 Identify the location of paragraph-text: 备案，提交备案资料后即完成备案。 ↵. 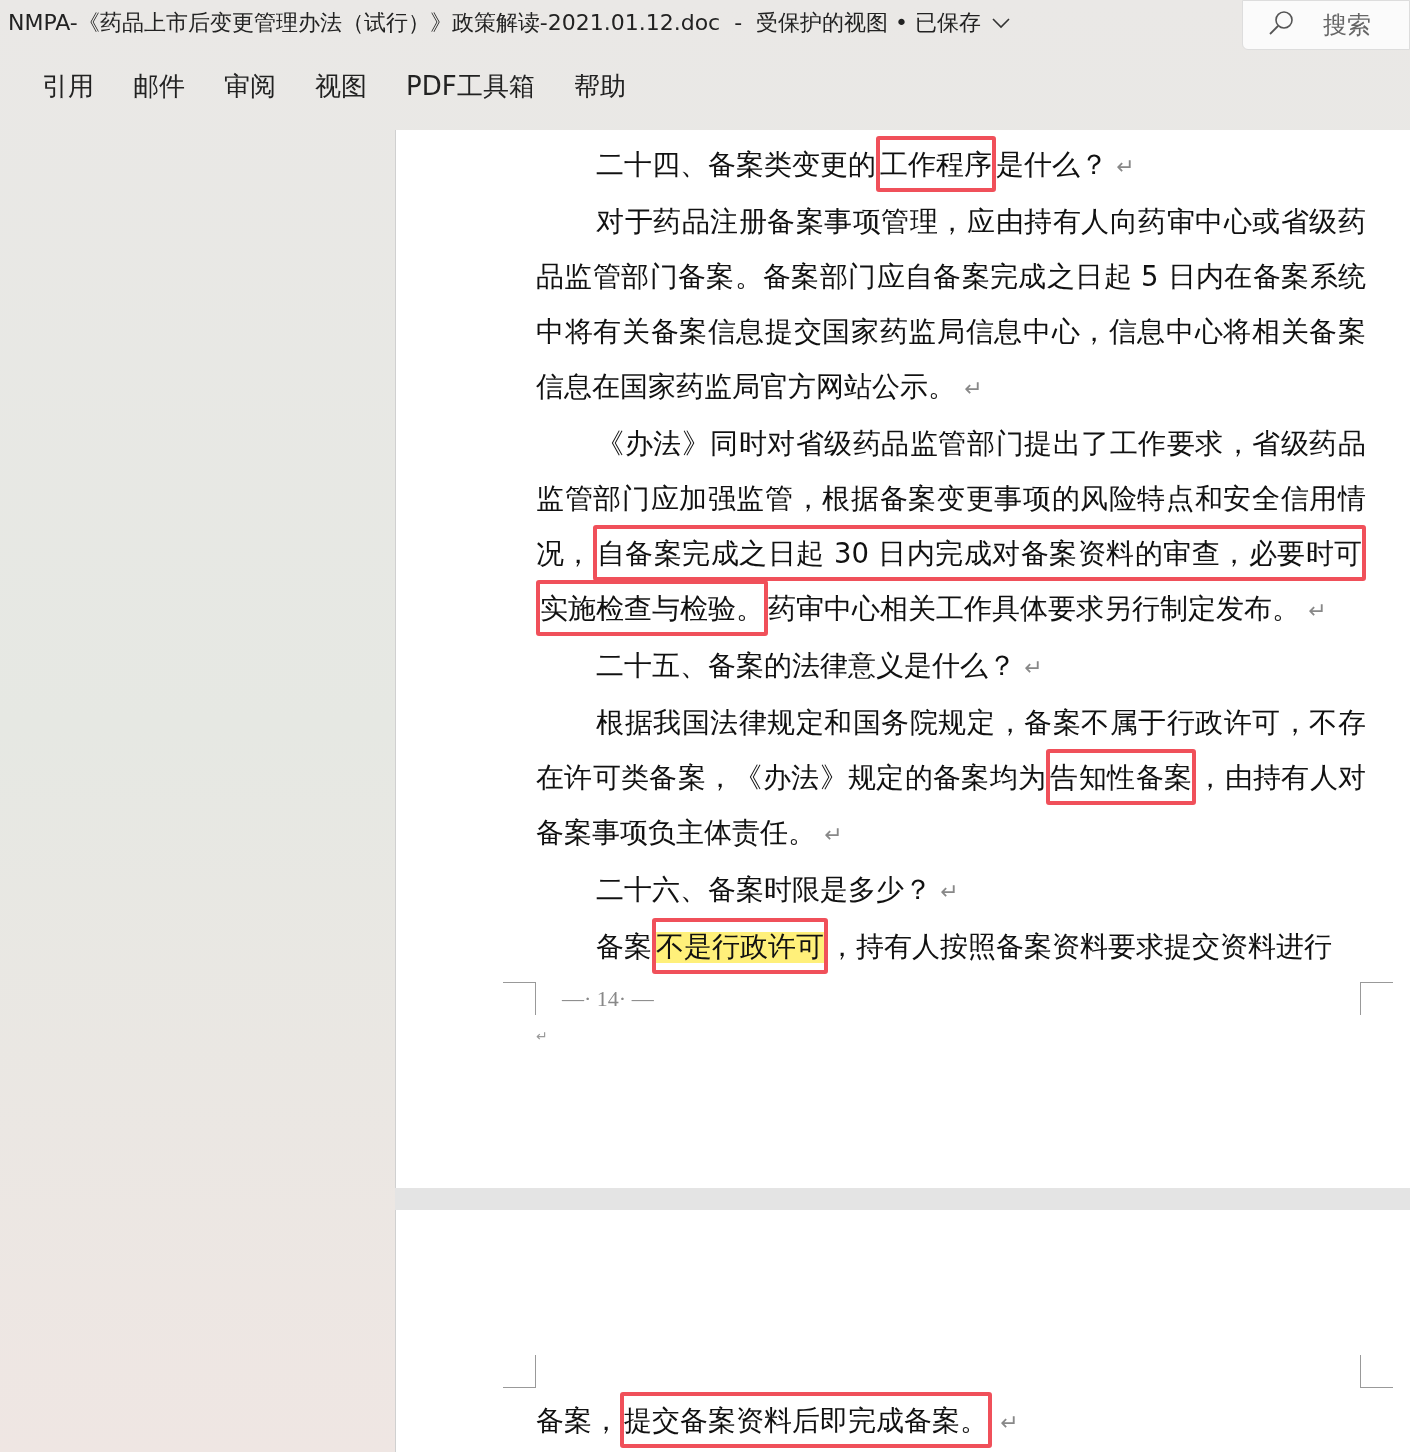
(951, 1421).